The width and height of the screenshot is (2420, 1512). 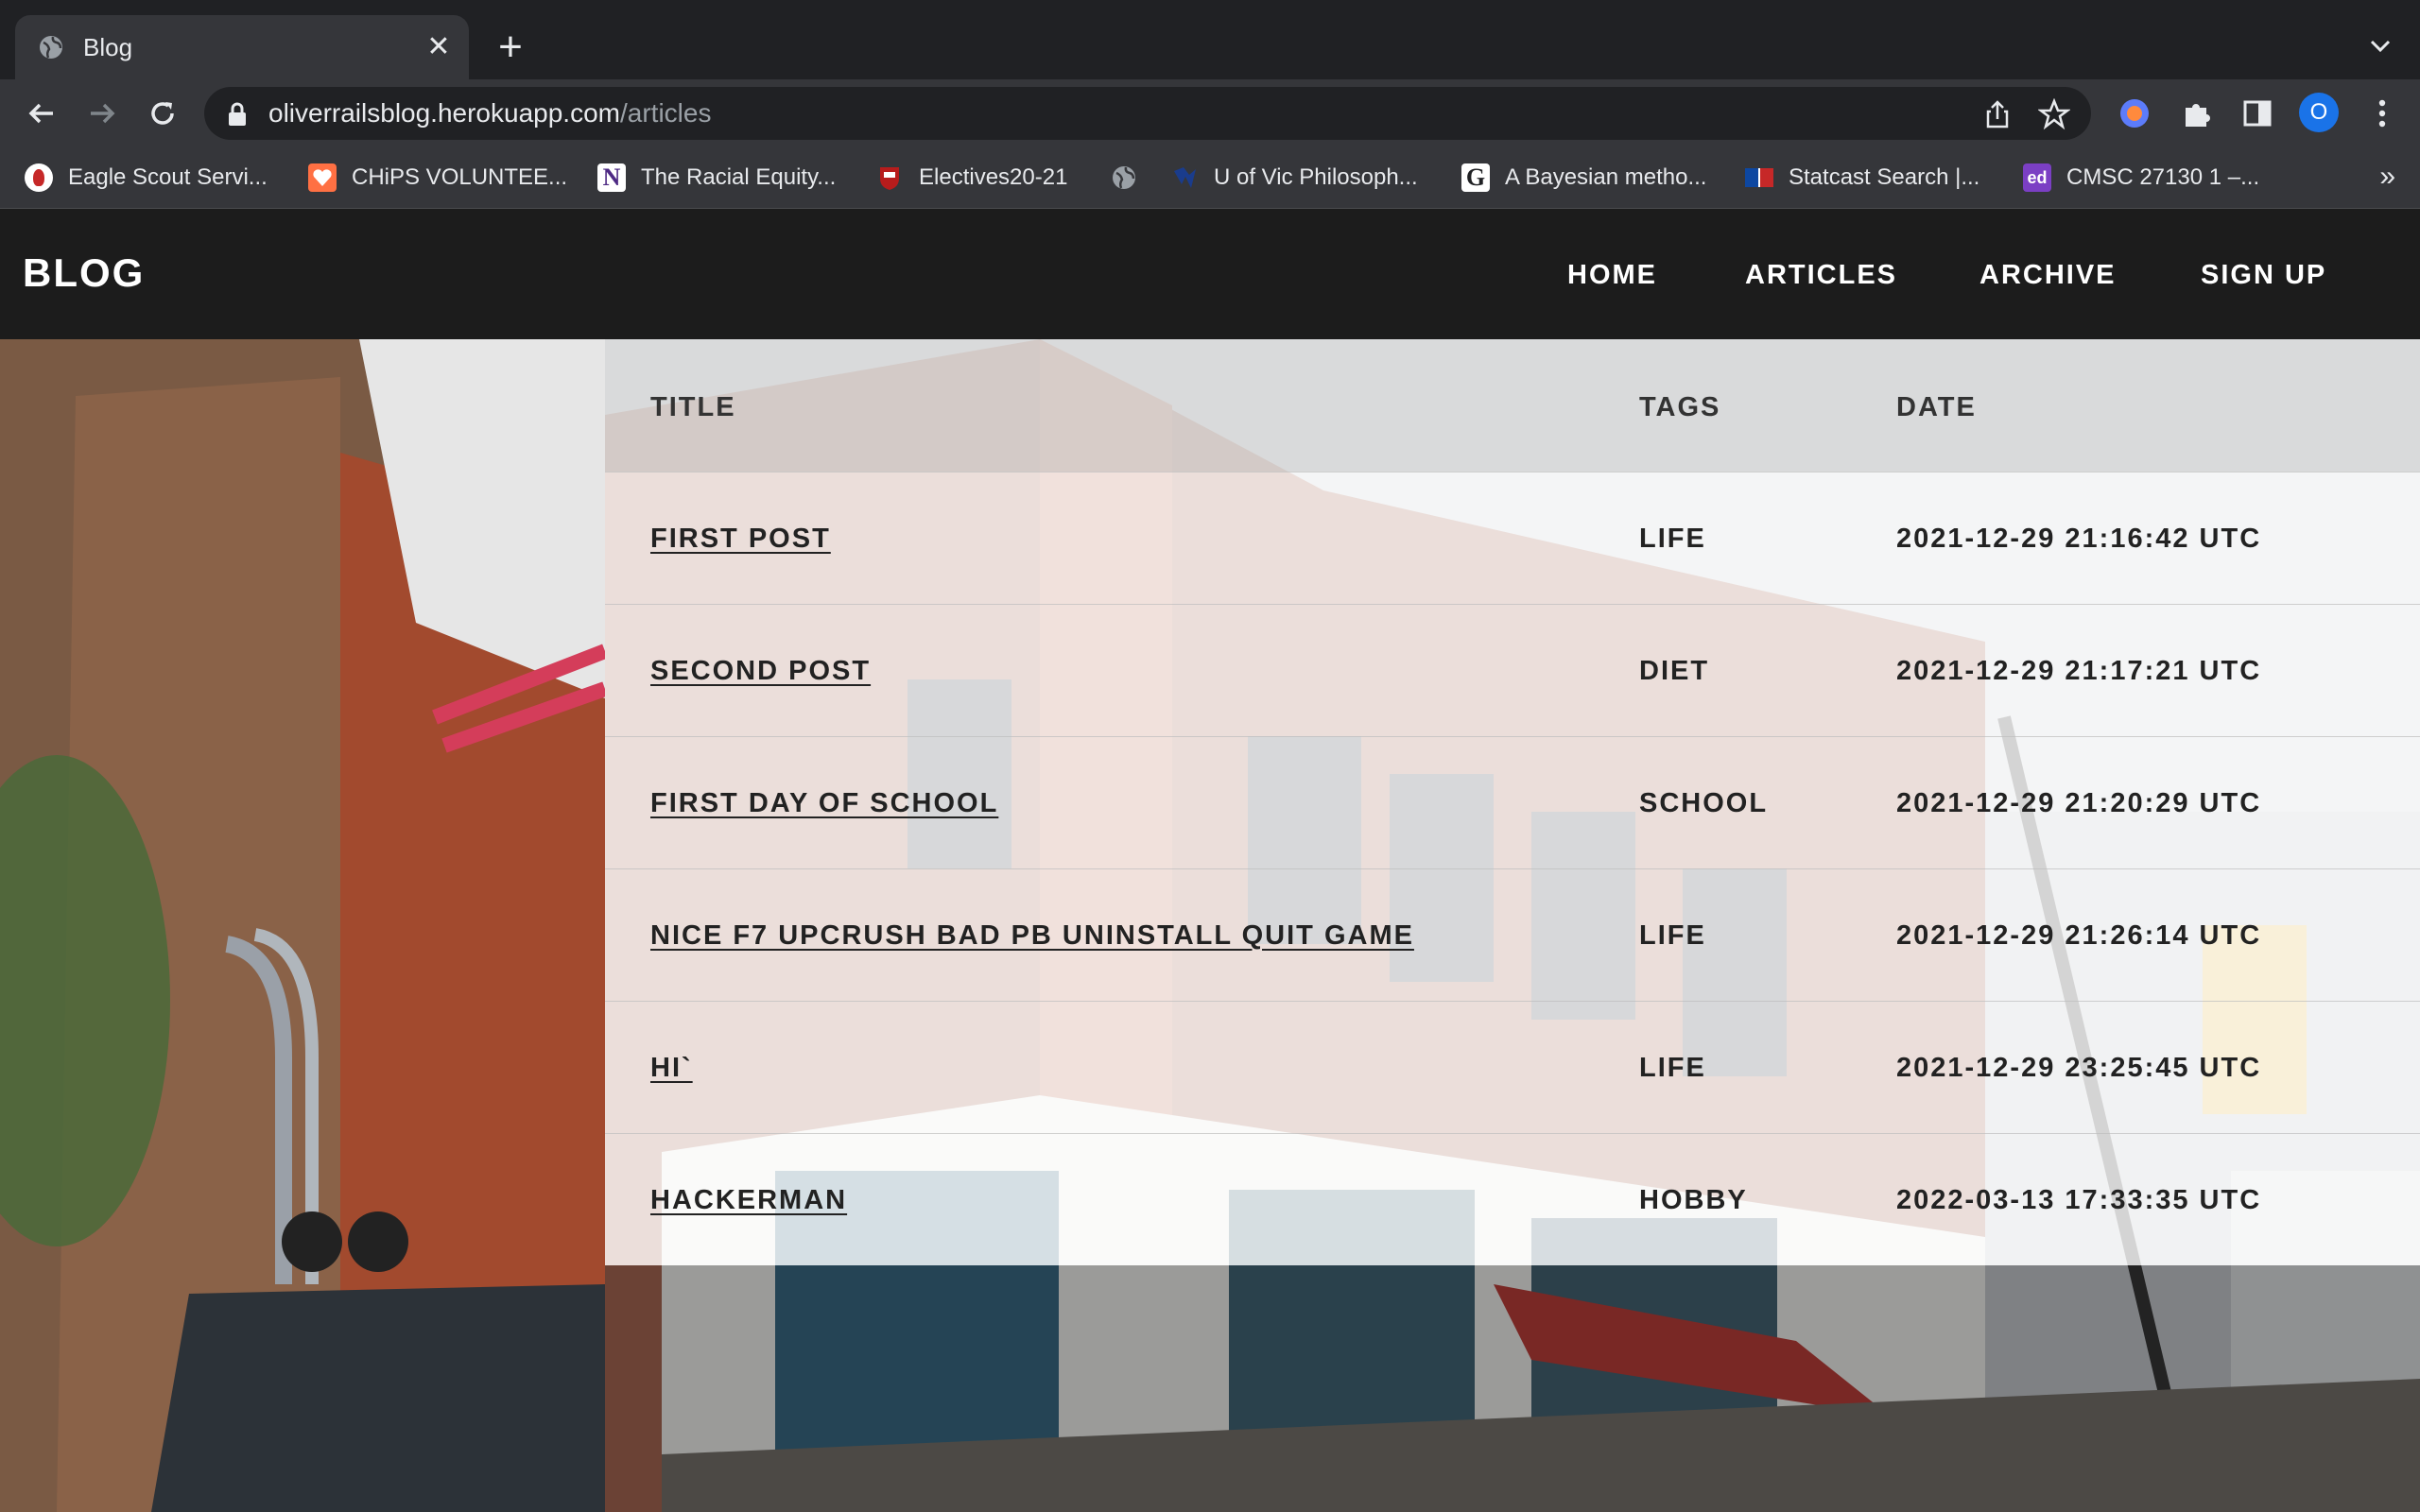 I want to click on new-tab-button: +, so click(x=511, y=47).